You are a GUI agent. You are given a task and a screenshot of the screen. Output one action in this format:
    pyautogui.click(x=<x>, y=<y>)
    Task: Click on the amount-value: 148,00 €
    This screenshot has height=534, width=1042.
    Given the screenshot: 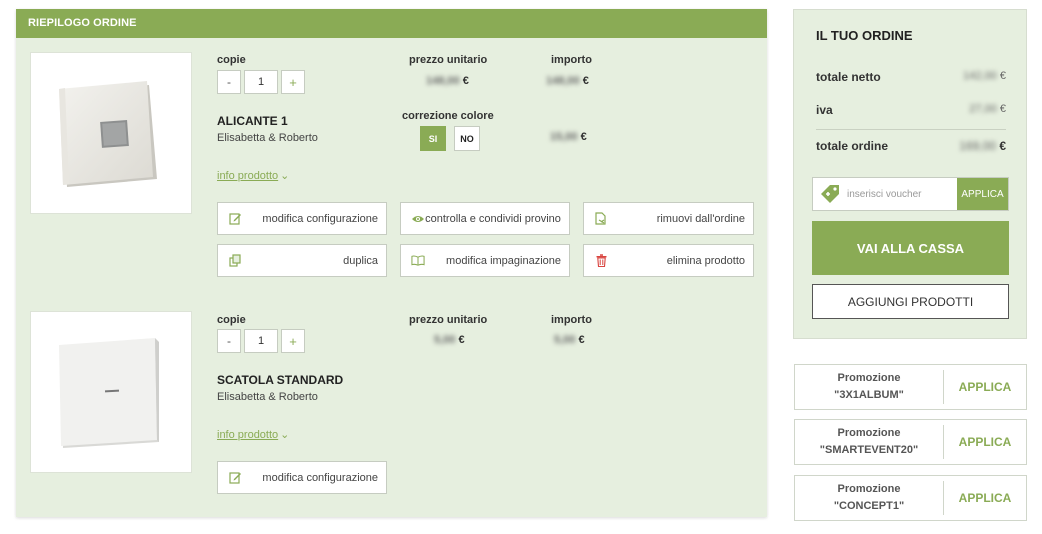 What is the action you would take?
    pyautogui.click(x=567, y=81)
    